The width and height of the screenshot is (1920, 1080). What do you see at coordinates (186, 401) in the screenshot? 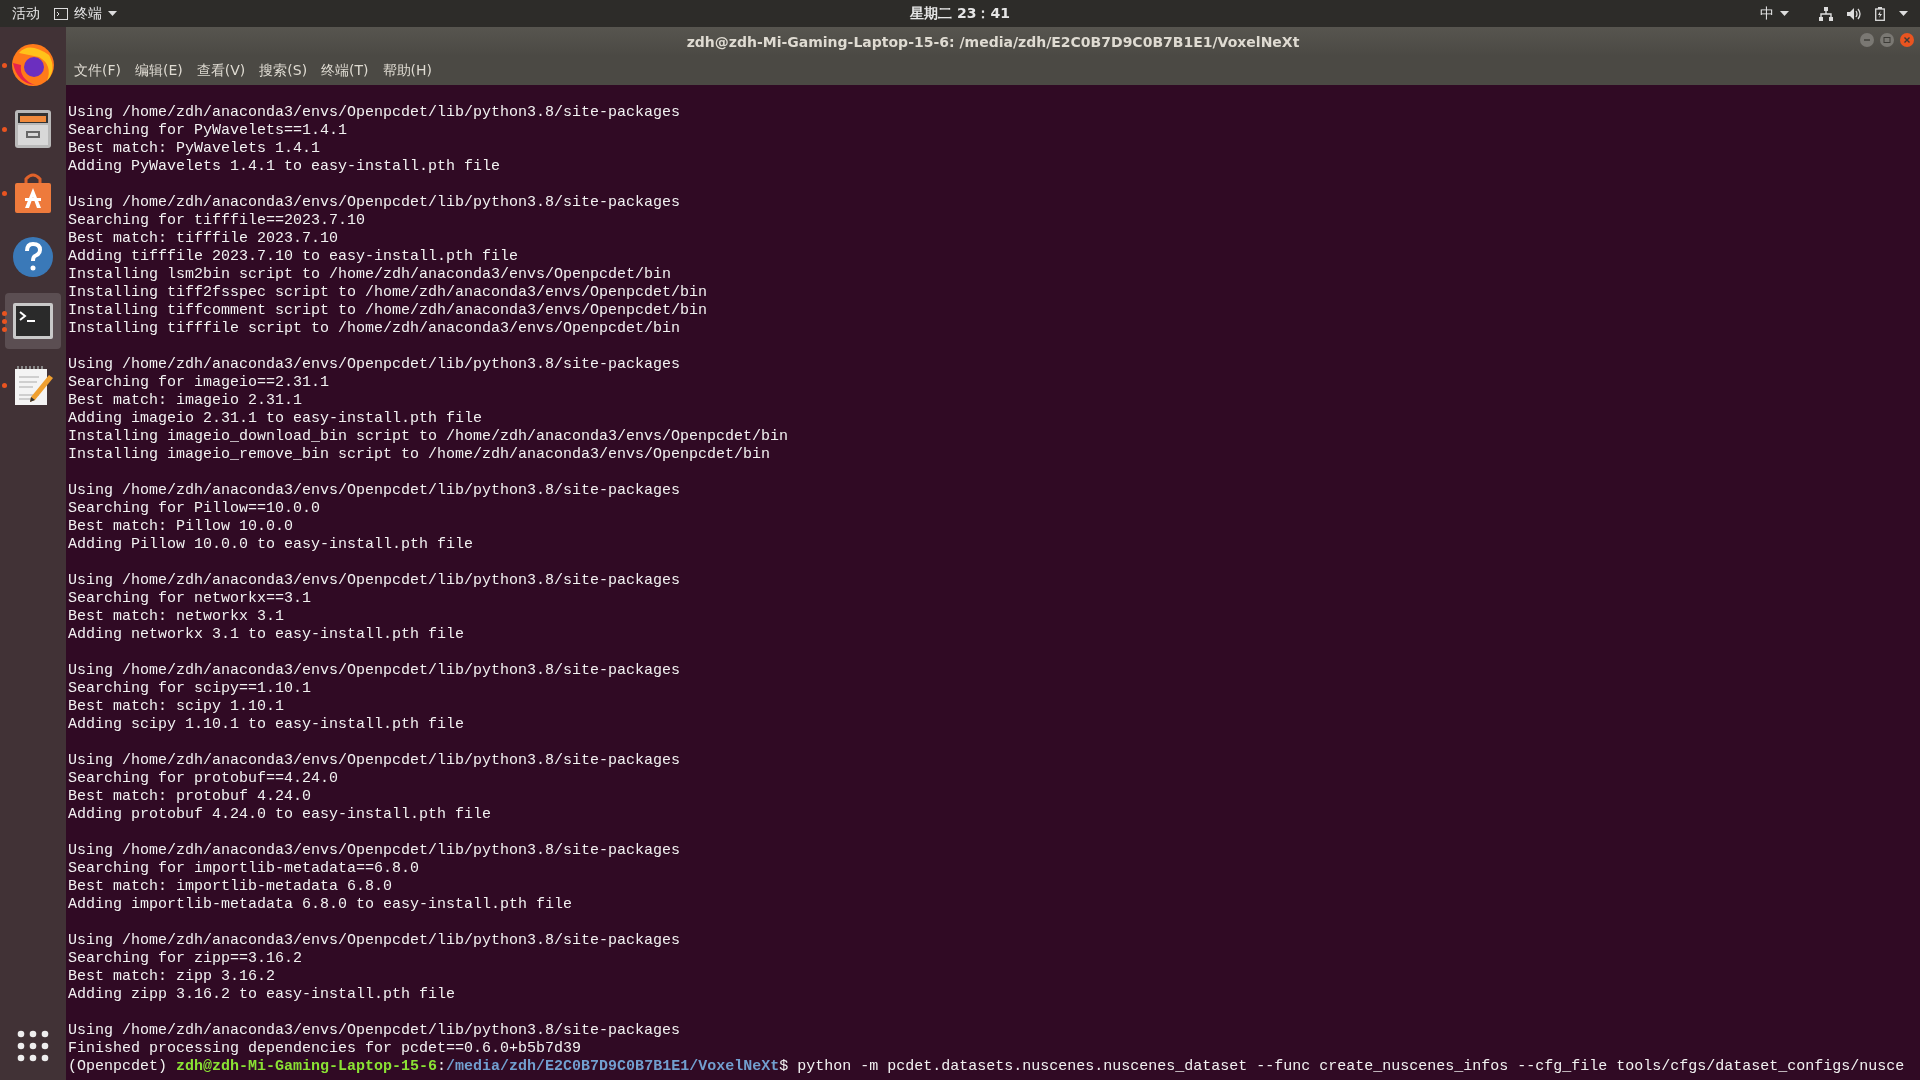
I see `output-line: Best match: imageio 2.31.1` at bounding box center [186, 401].